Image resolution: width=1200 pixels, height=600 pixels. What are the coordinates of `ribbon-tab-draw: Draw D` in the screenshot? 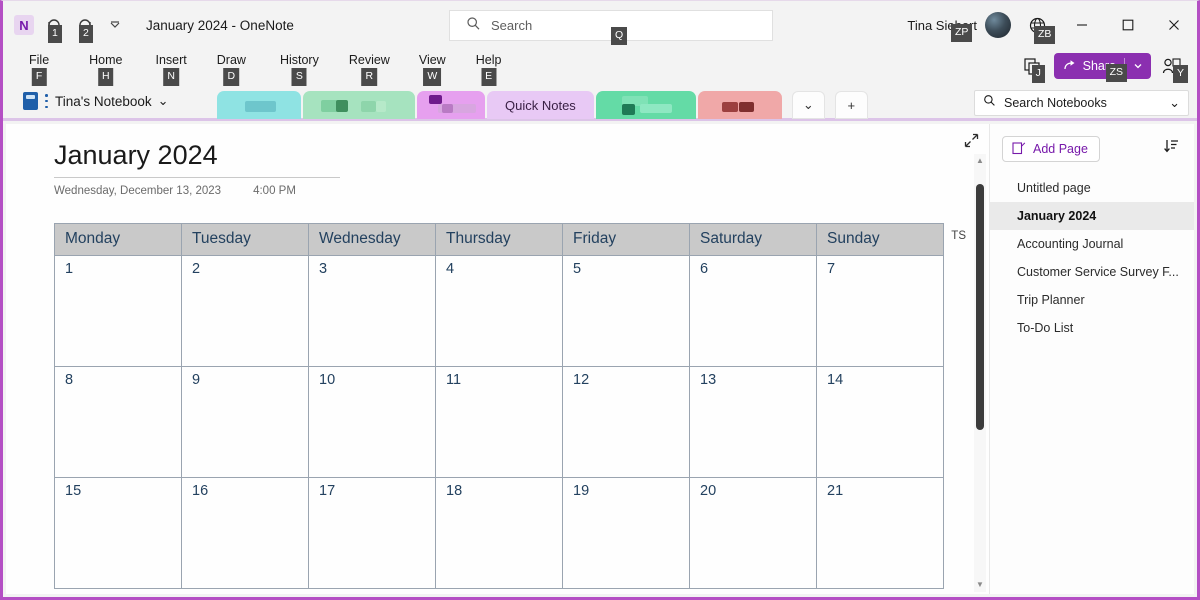 It's located at (231, 67).